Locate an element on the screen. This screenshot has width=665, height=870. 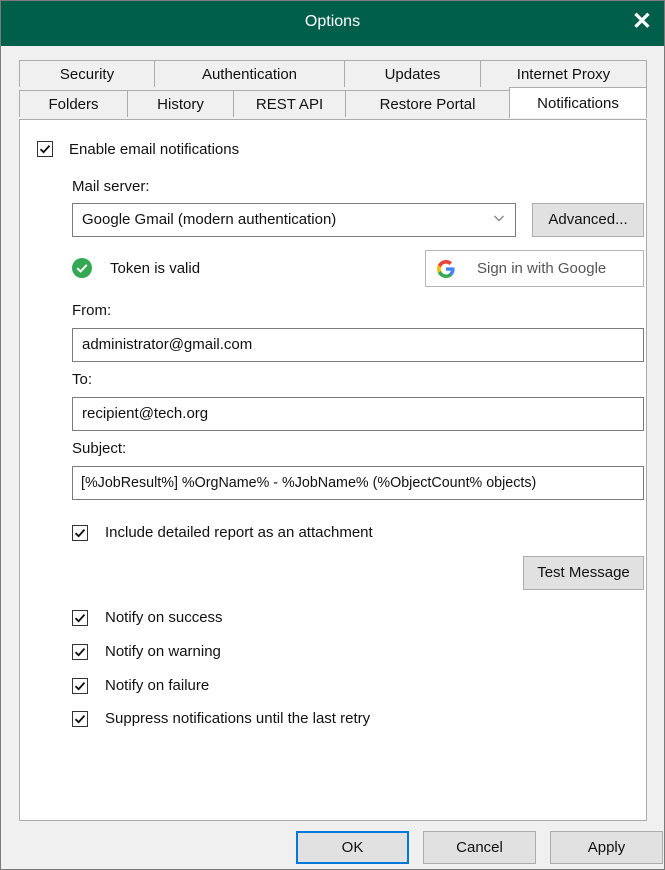
mail-server-value: Google Gmail (modern authentication) is located at coordinates (209, 219).